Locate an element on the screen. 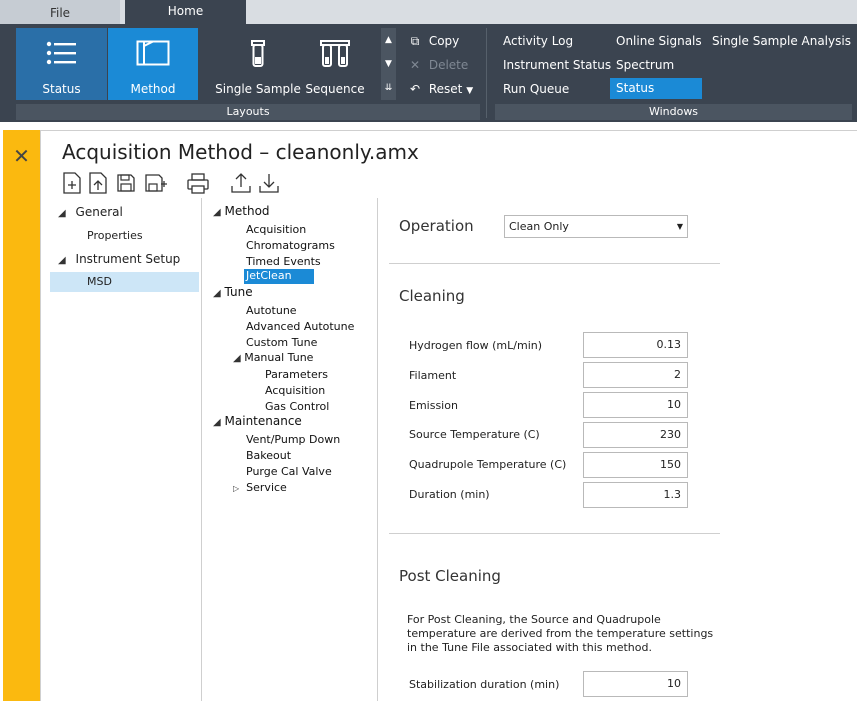 This screenshot has width=857, height=701. tree-timed-events: Timed Events is located at coordinates (283, 261).